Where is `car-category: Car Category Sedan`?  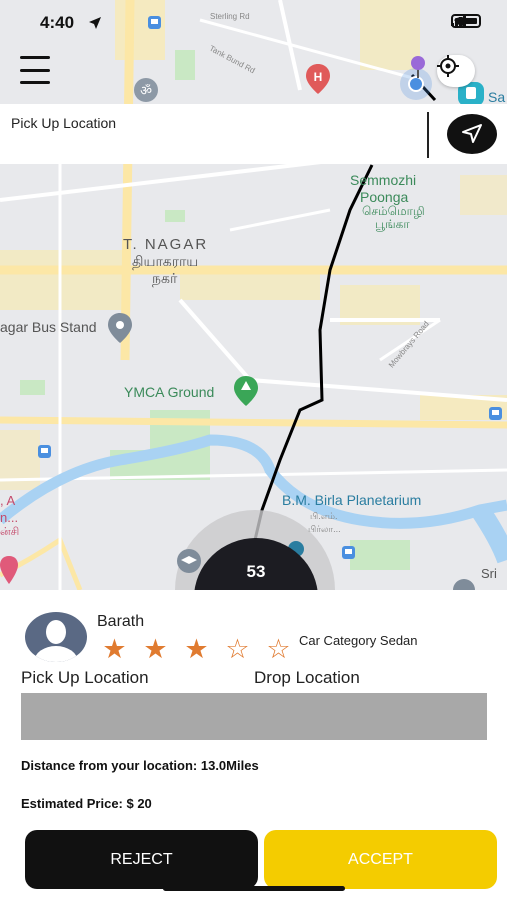
car-category: Car Category Sedan is located at coordinates (358, 640).